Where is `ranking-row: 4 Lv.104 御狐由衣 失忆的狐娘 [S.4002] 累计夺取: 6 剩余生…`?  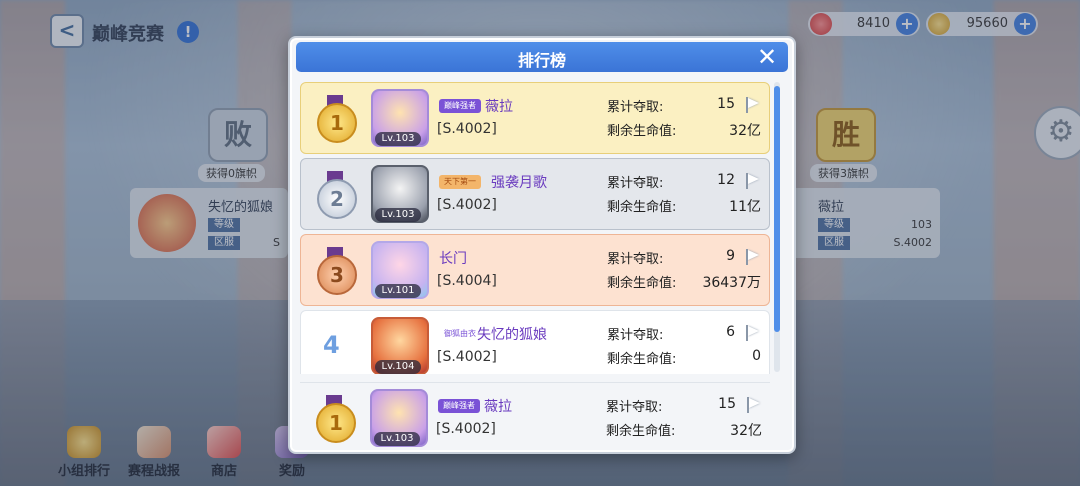 ranking-row: 4 Lv.104 御狐由衣 失忆的狐娘 [S.4002] 累计夺取: 6 剩余生… is located at coordinates (535, 342).